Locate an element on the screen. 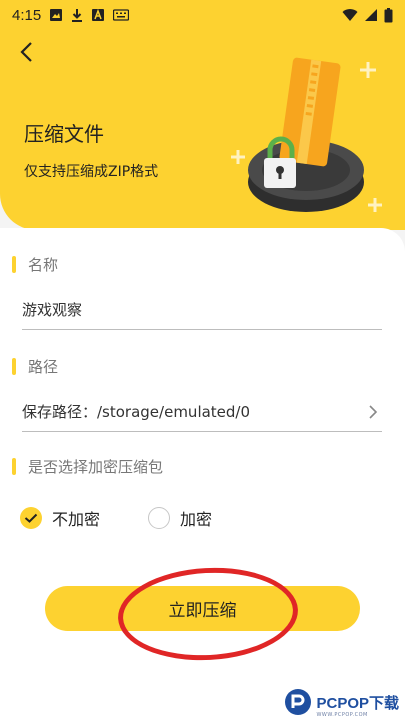 The height and width of the screenshot is (720, 405). pcpop-watermark: PCPOP下载 WWW.PCPOP.COM is located at coordinates (341, 703).